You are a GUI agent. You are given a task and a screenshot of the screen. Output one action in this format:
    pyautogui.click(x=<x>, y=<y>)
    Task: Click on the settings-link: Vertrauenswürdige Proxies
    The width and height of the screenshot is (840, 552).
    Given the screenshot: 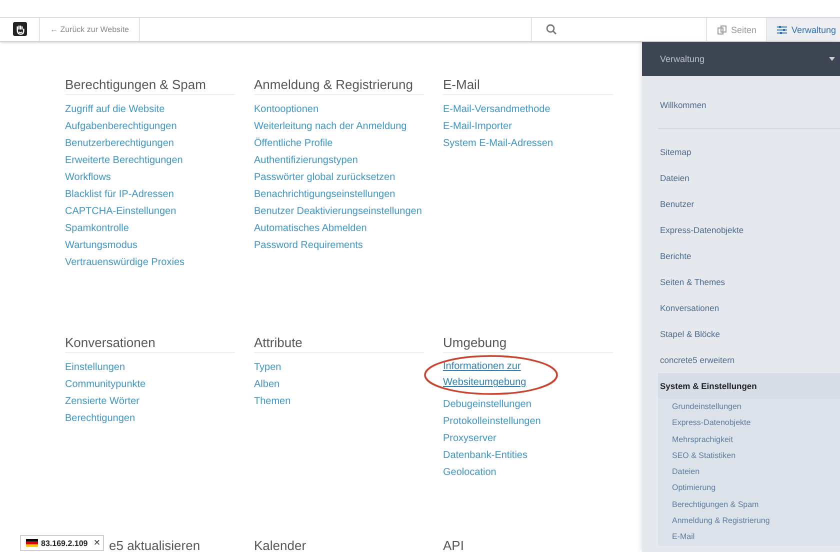 What is the action you would take?
    pyautogui.click(x=125, y=262)
    